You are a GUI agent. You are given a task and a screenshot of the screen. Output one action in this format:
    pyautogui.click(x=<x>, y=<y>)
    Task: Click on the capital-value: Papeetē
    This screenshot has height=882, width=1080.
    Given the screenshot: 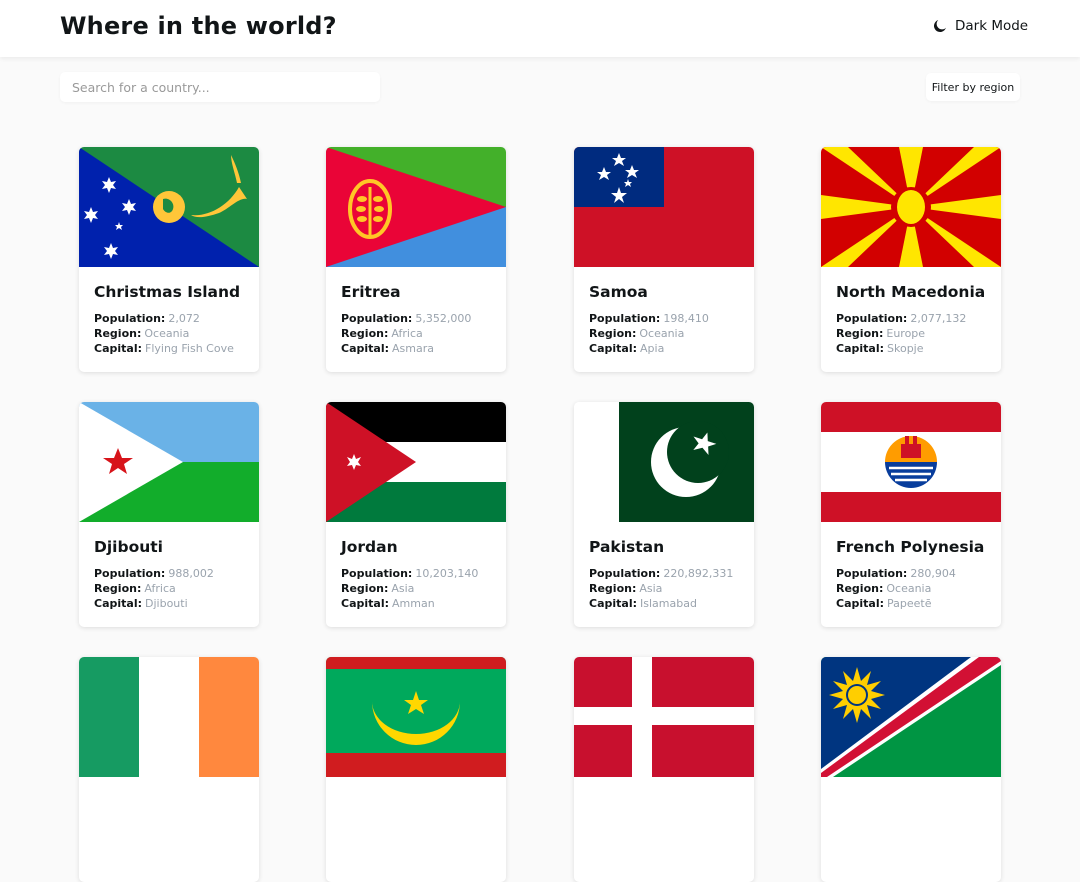 What is the action you would take?
    pyautogui.click(x=909, y=603)
    